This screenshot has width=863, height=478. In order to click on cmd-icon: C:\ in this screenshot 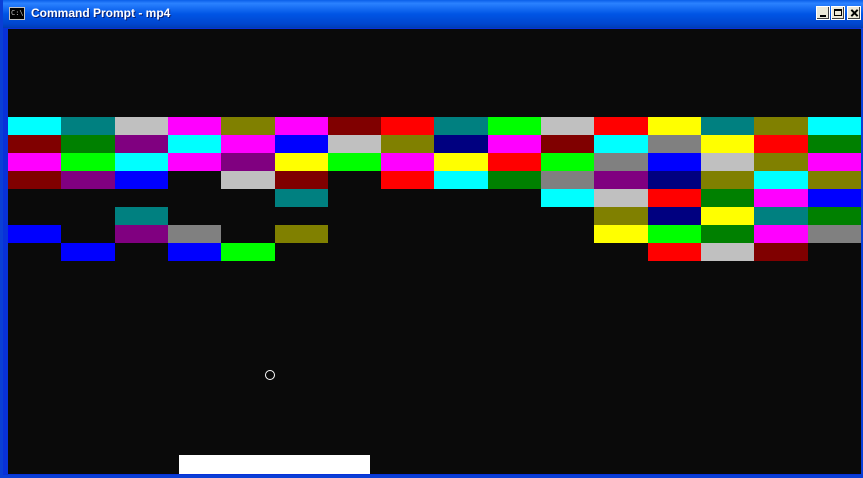, I will do `click(17, 13)`.